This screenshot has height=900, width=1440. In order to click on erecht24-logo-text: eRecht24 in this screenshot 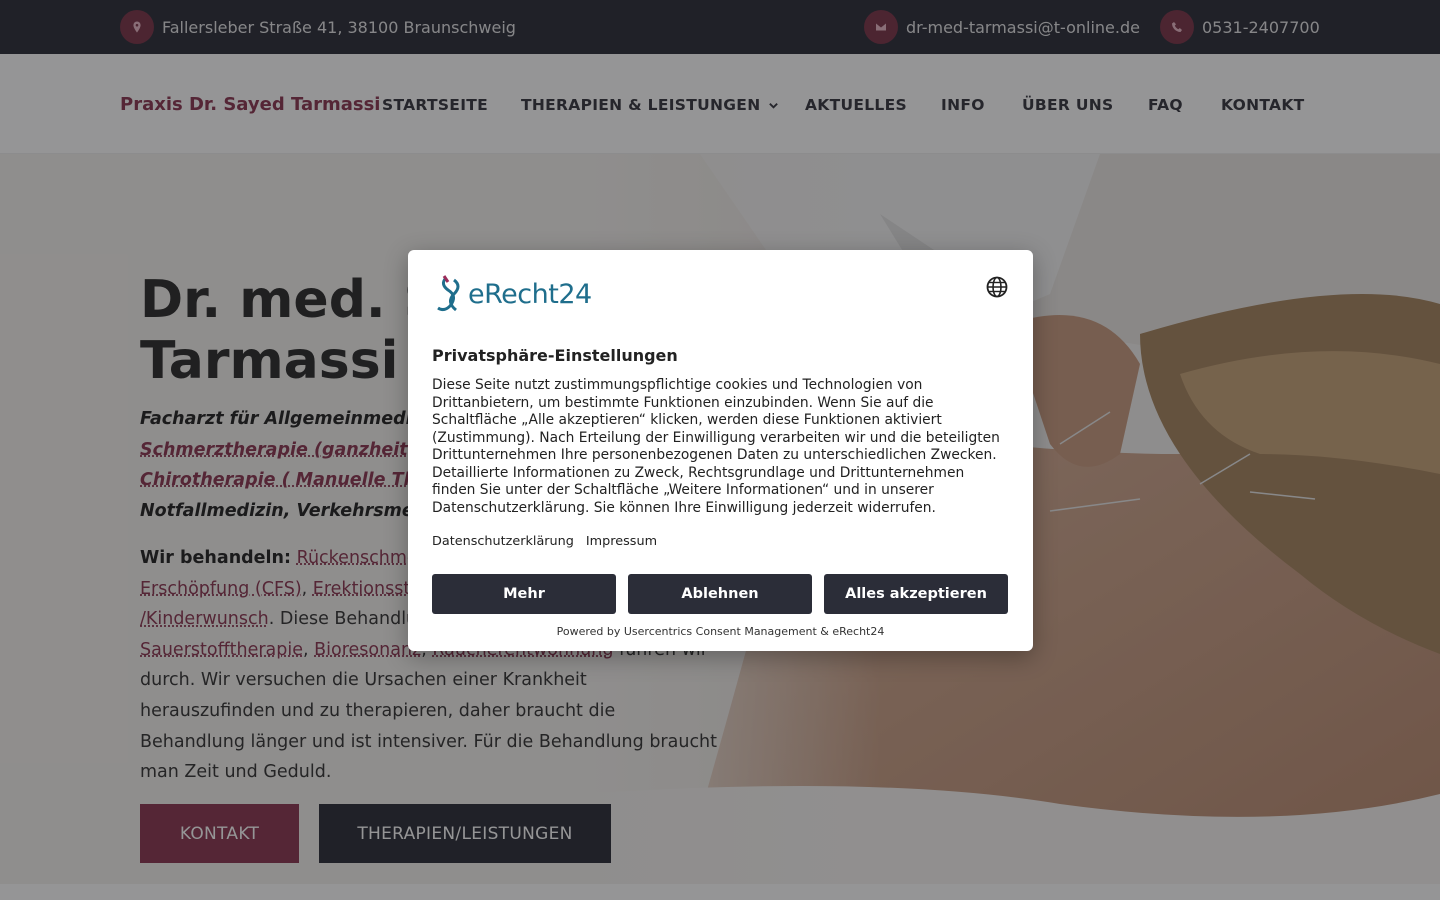, I will do `click(530, 294)`.